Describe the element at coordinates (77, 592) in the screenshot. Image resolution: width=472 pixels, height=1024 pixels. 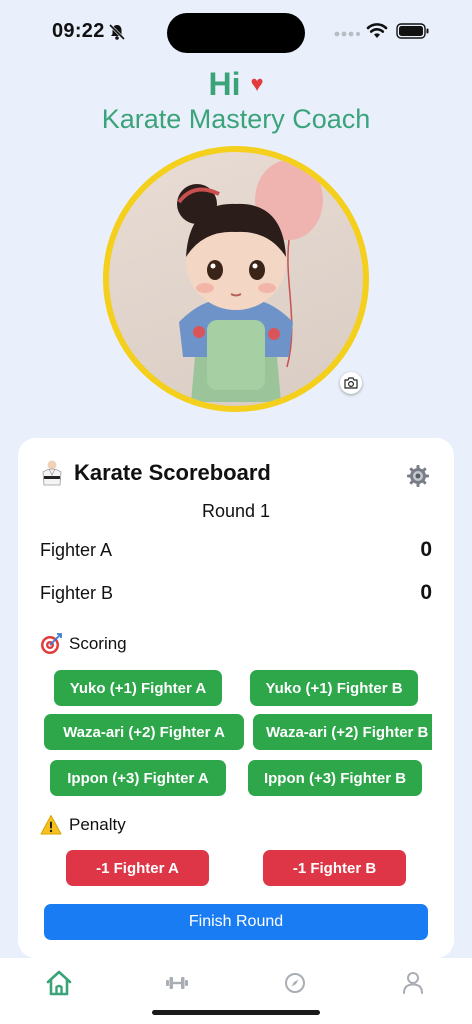
I see `fighter-b-name: Fighter B` at that location.